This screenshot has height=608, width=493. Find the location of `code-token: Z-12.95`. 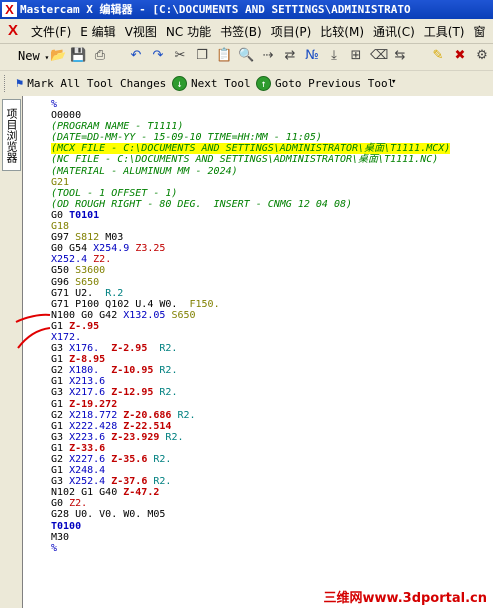

code-token: Z-12.95 is located at coordinates (132, 393).